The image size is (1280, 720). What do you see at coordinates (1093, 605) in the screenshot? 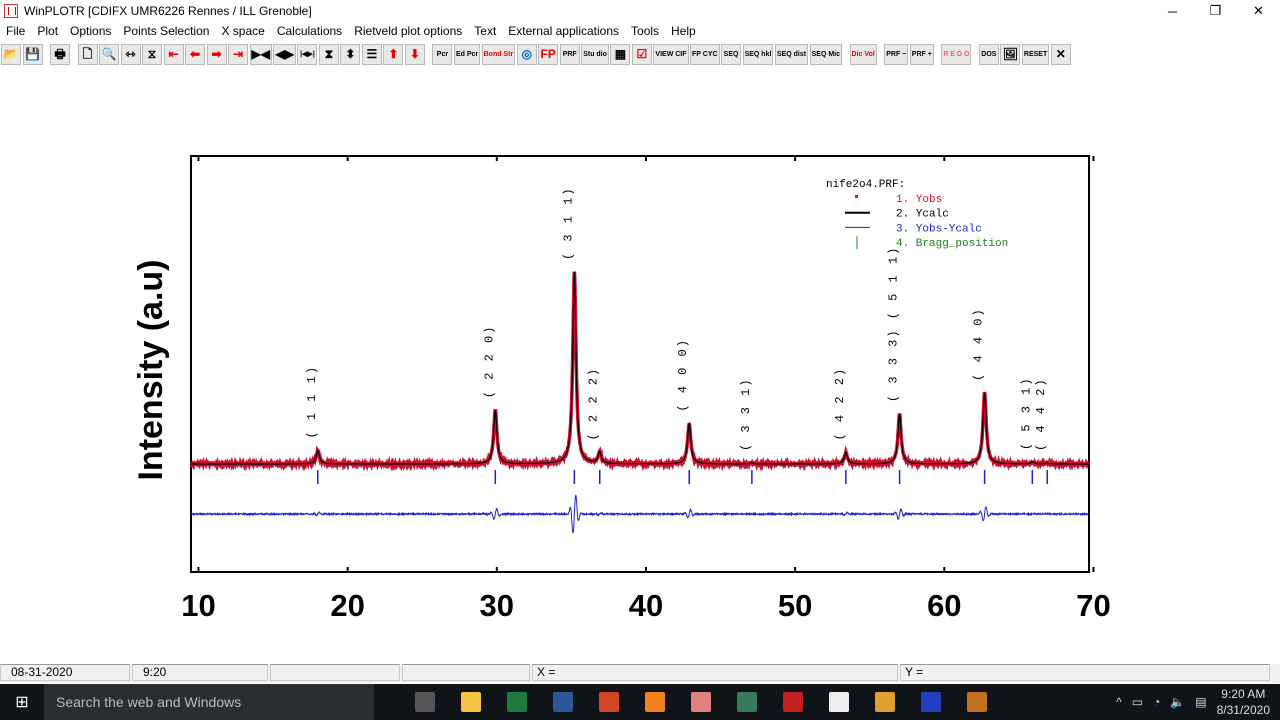
I see `x-tick-label: 70` at bounding box center [1093, 605].